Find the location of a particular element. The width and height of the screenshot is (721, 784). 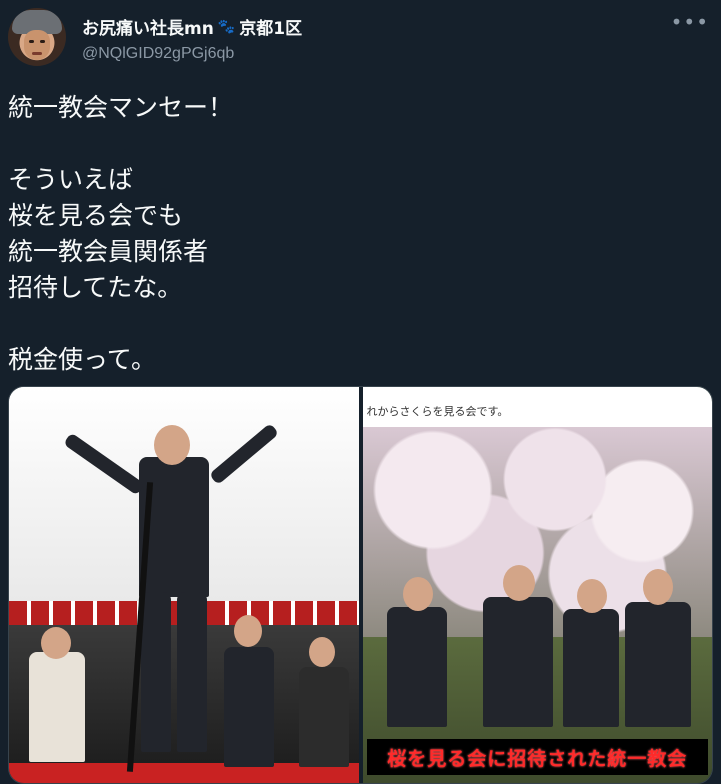

paw-prints-icon: 🐾 is located at coordinates (226, 26).